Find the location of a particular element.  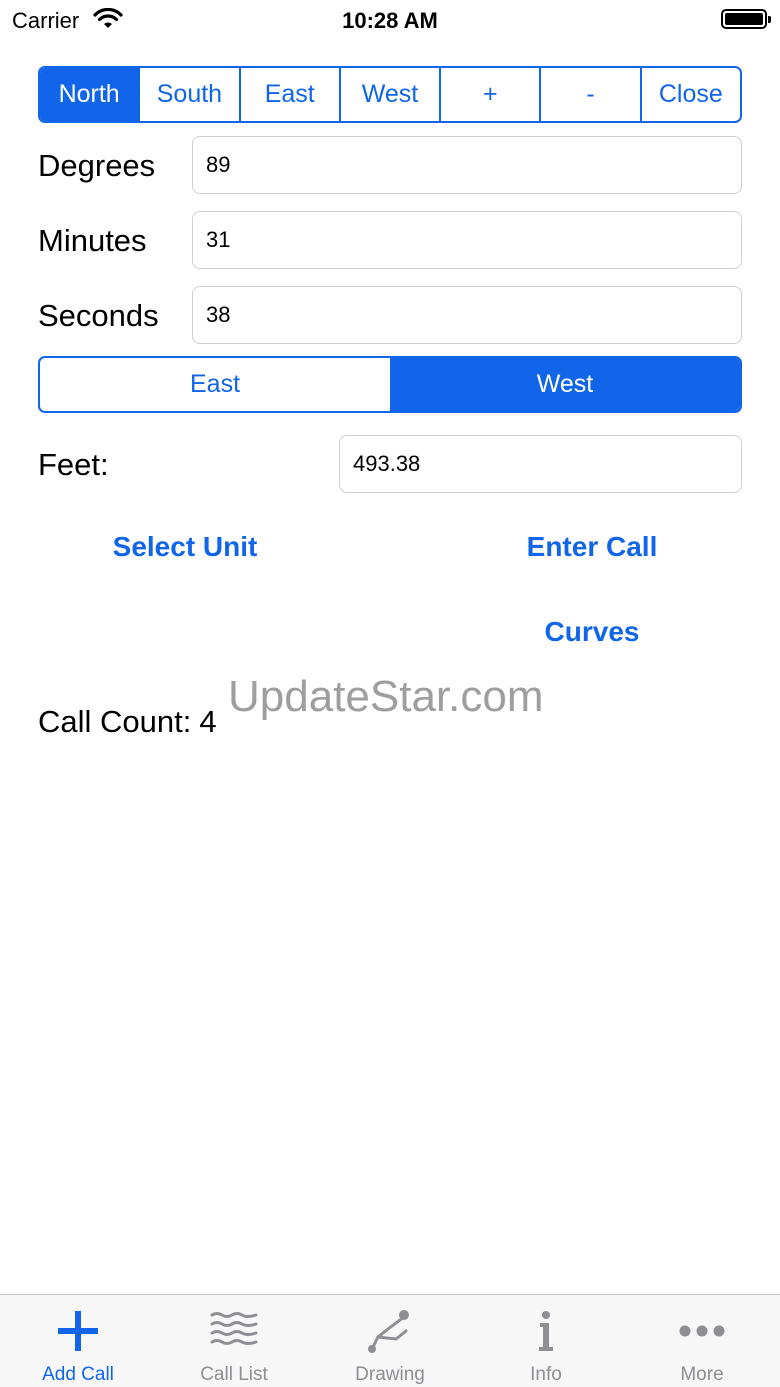

battery-icon is located at coordinates (746, 19).